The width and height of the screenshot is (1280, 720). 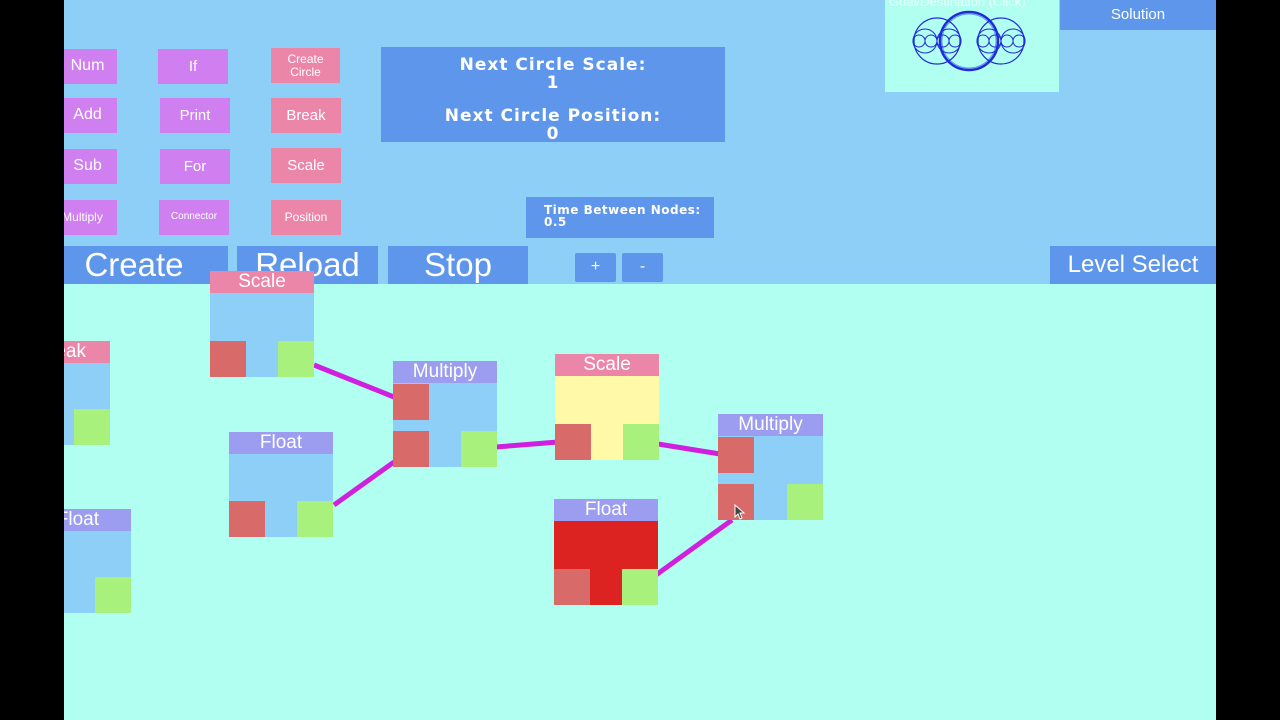 I want to click on node-float-red: Float, so click(x=606, y=552).